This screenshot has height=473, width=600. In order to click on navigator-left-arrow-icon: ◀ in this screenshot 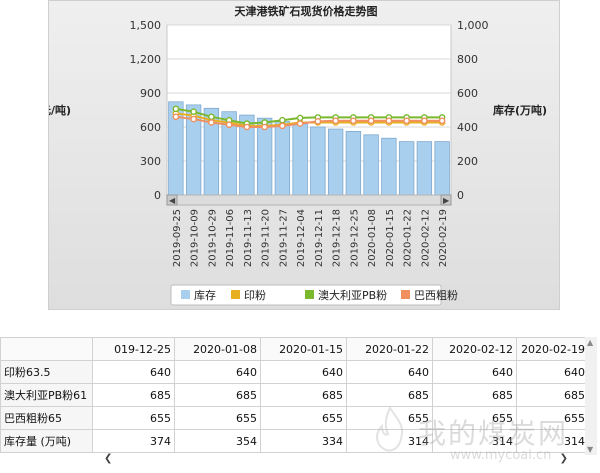, I will do `click(172, 200)`.